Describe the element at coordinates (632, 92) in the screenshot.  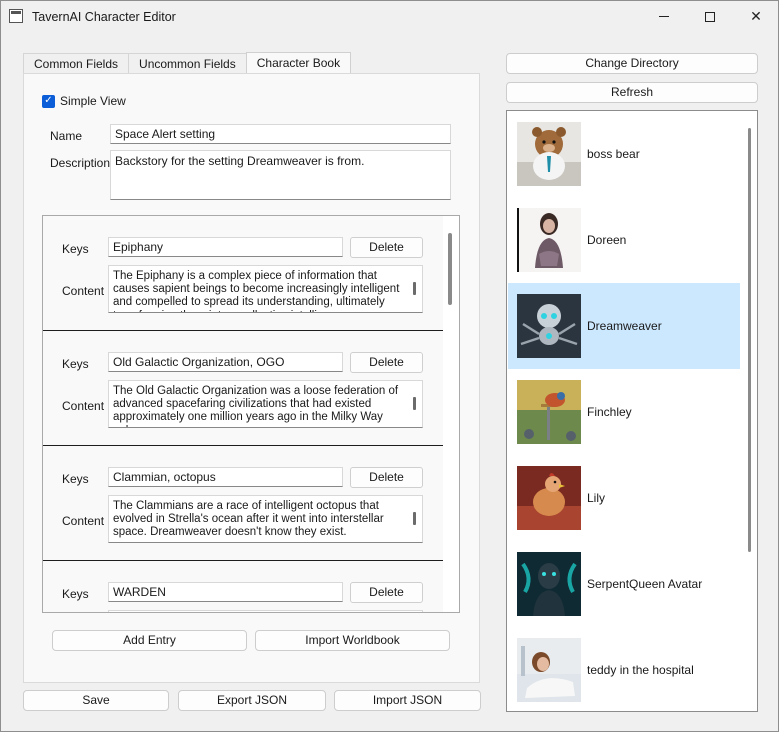
I see `refresh-button: Refresh` at that location.